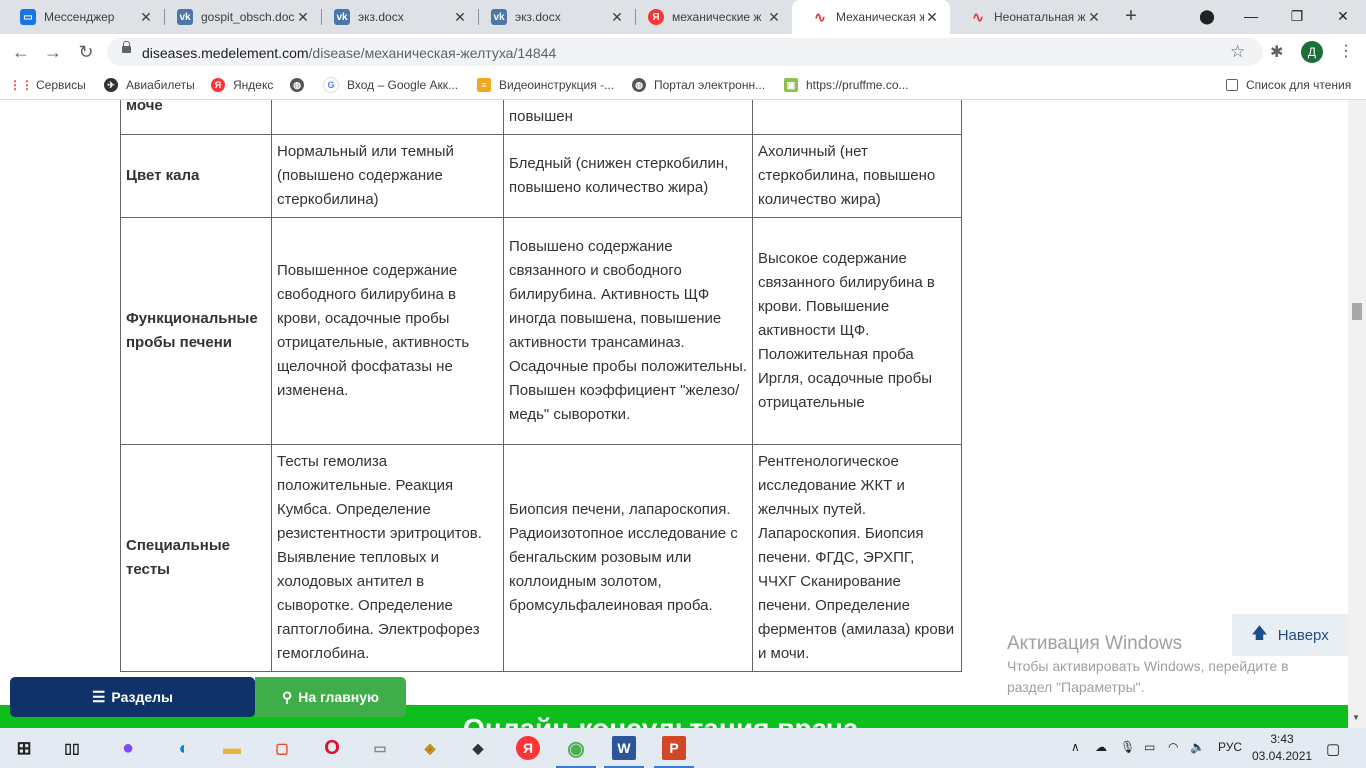 The width and height of the screenshot is (1366, 768). What do you see at coordinates (871, 17) in the screenshot?
I see `tab-mechanical-jaundice: ∿ Механическая ж ✕` at bounding box center [871, 17].